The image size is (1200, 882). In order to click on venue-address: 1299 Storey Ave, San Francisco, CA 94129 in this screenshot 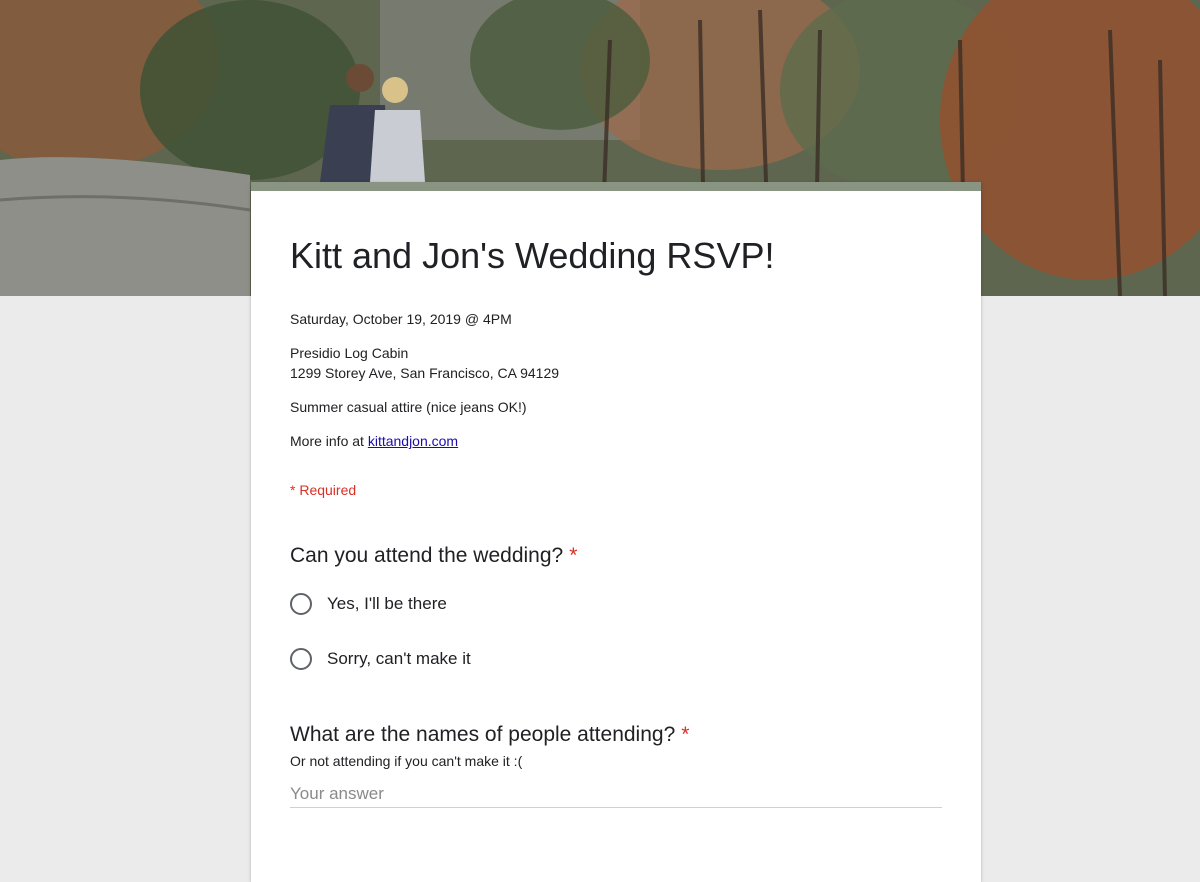, I will do `click(425, 373)`.